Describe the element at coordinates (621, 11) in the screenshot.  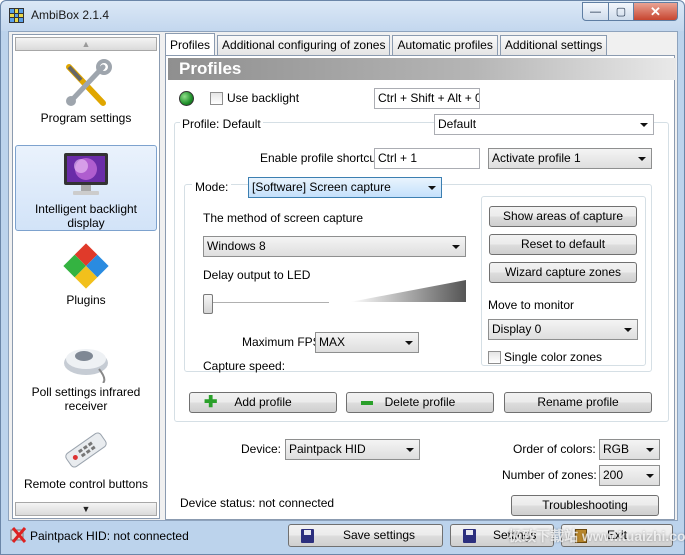
I see `maximize-button: ▢` at that location.